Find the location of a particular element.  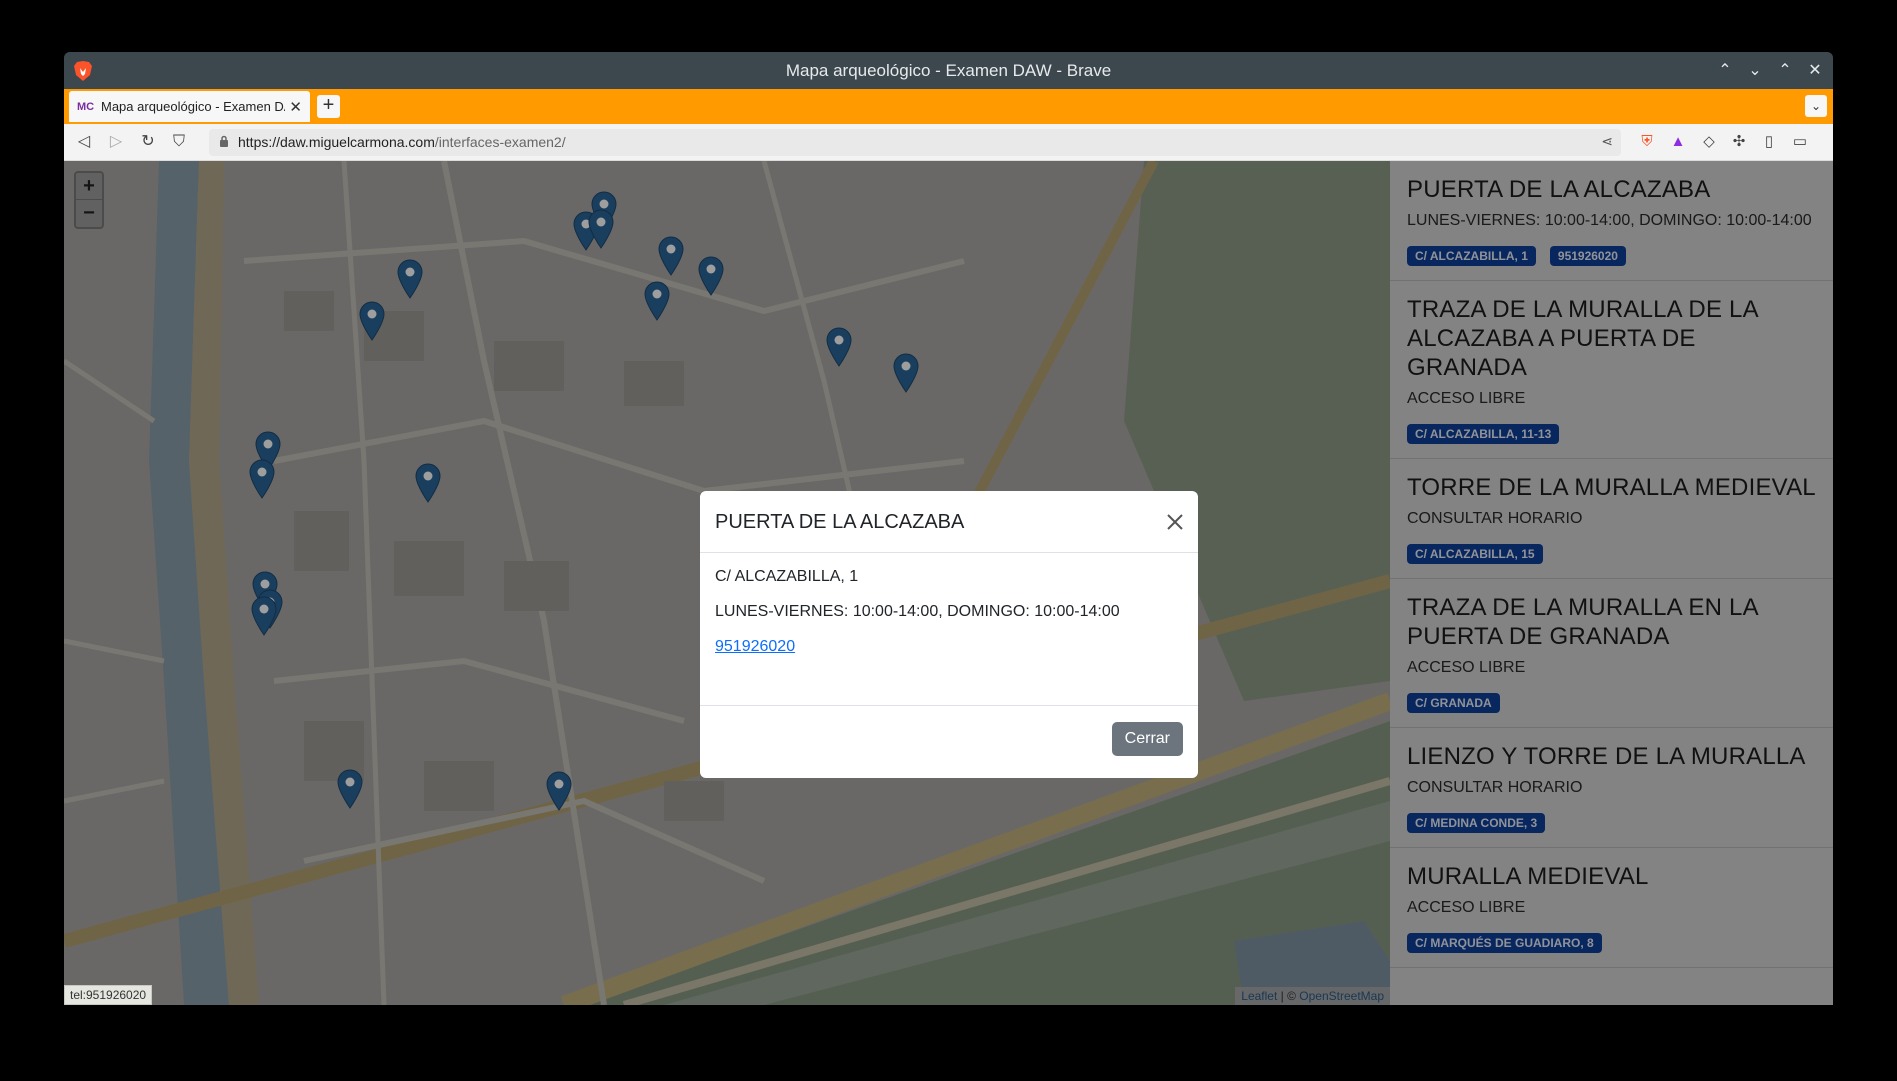

profile-icon: ● is located at coordinates (1832, 142).